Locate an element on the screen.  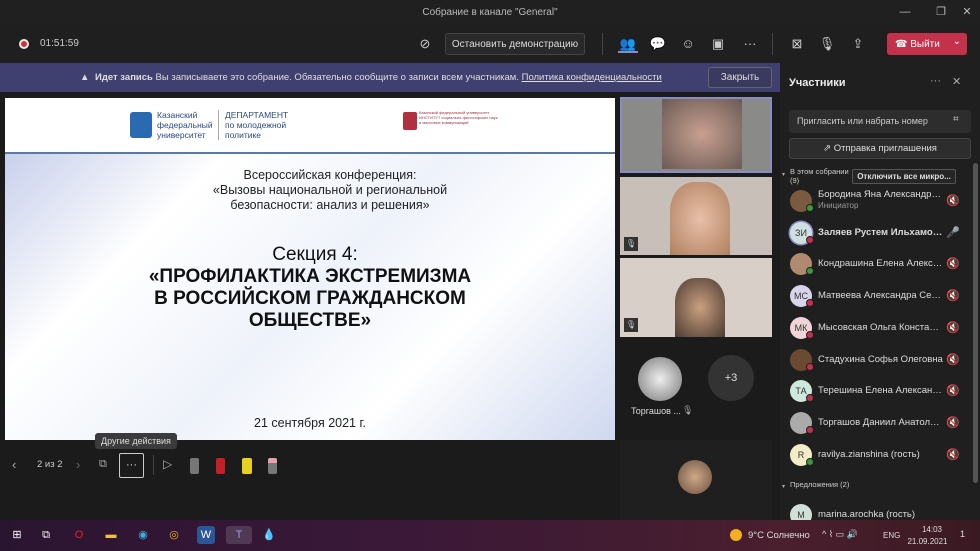
conference-line: безопасности: анализ и решения» is located at coordinates (330, 205).